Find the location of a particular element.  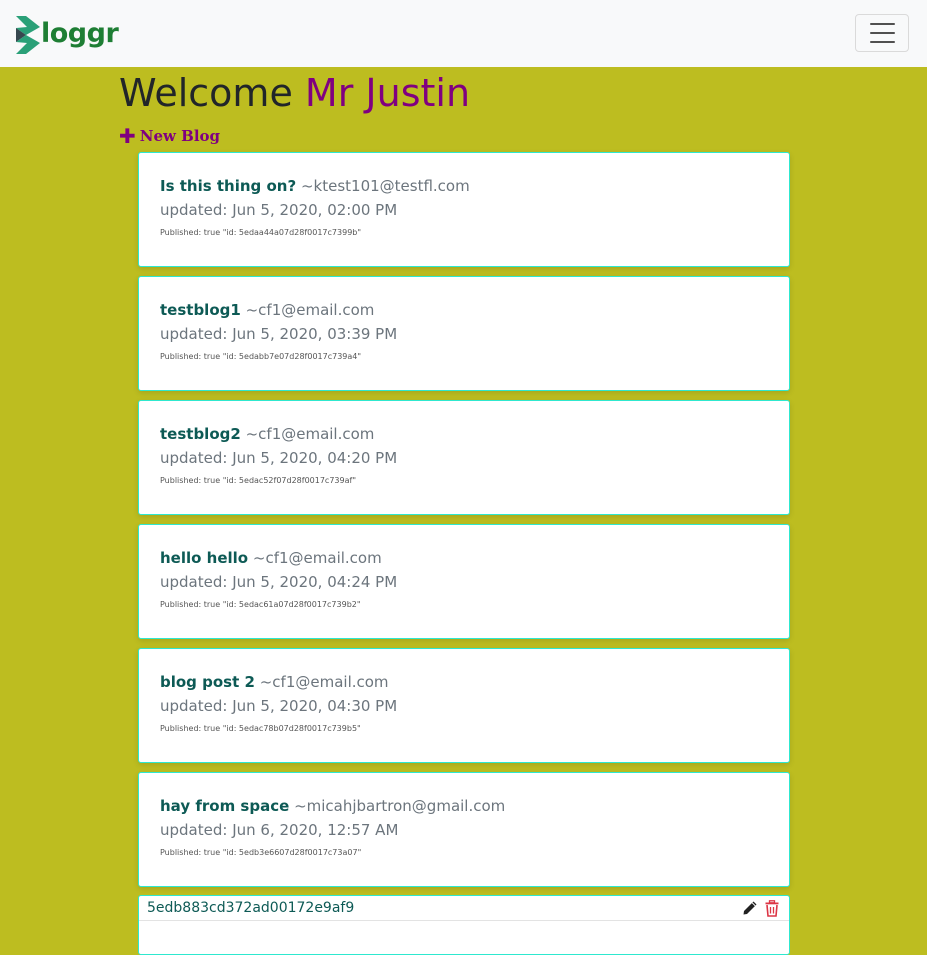

bloggr-logo-icon is located at coordinates (28, 35).